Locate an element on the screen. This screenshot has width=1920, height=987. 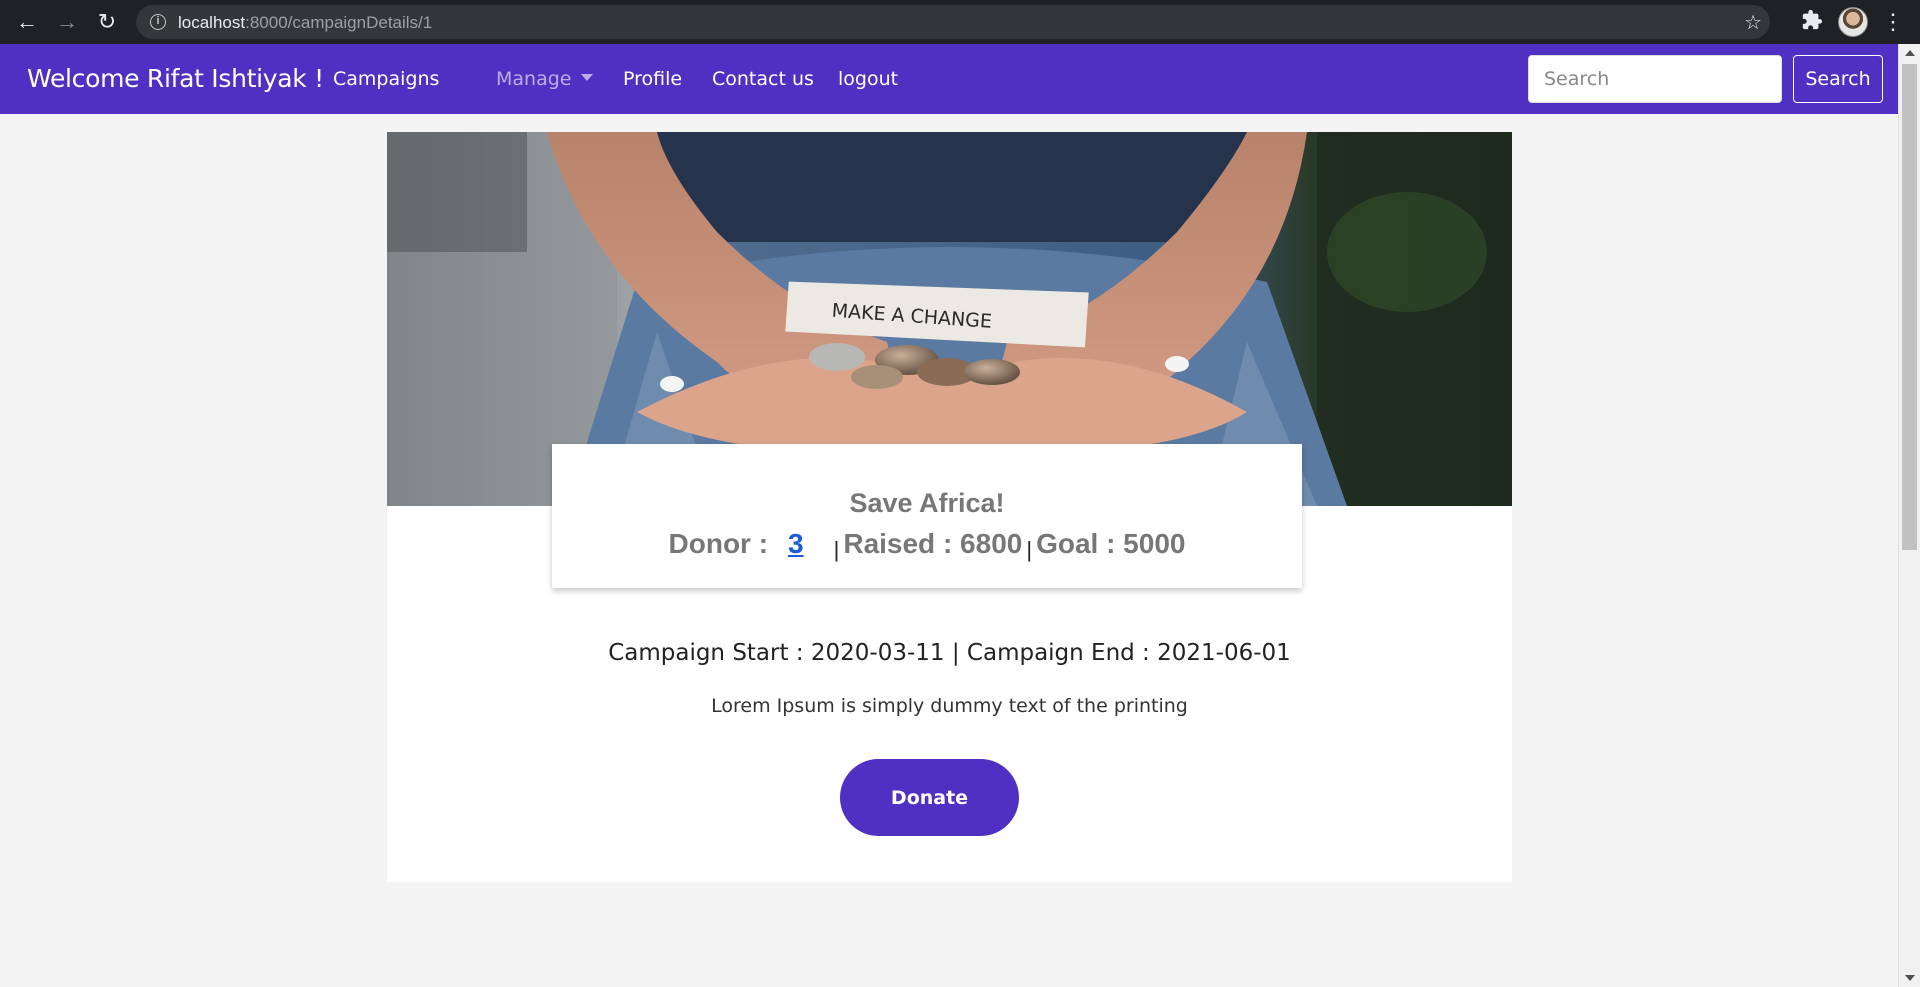
raised-amount: Raised : 6800 is located at coordinates (933, 543).